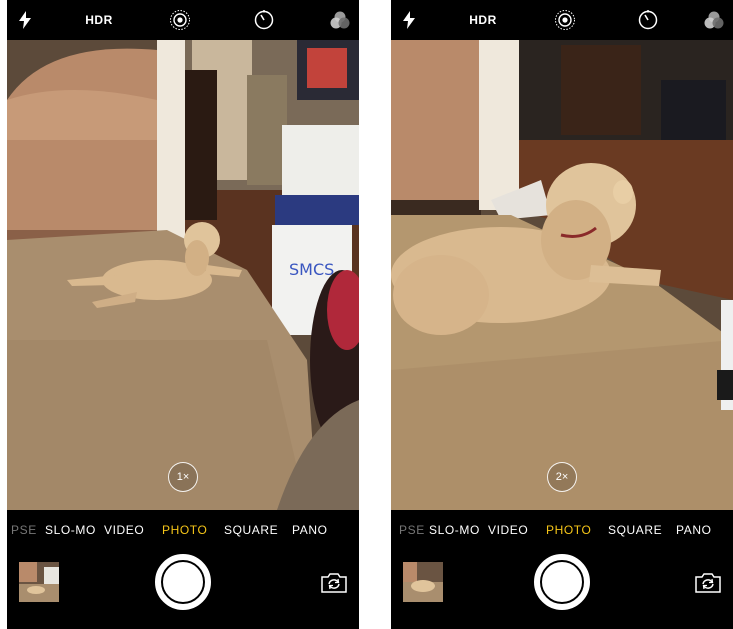 Image resolution: width=733 pixels, height=629 pixels. Describe the element at coordinates (311, 269) in the screenshot. I see `svg-text: SMCS` at that location.